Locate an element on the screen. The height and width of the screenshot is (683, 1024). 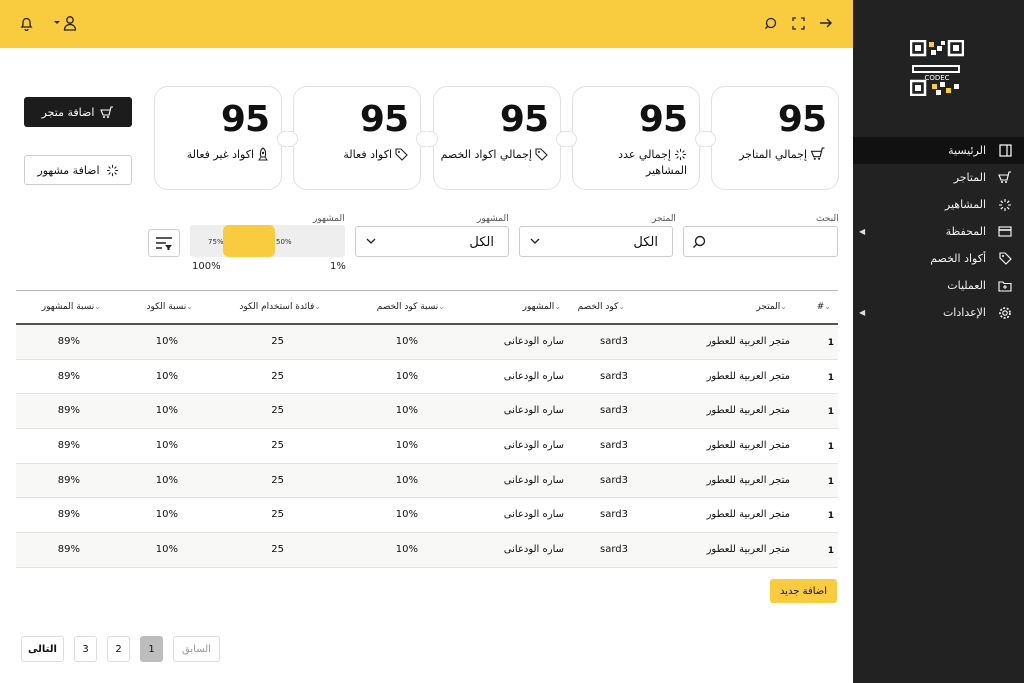
percentage-range-slider: 75% 50% is located at coordinates (267, 241).